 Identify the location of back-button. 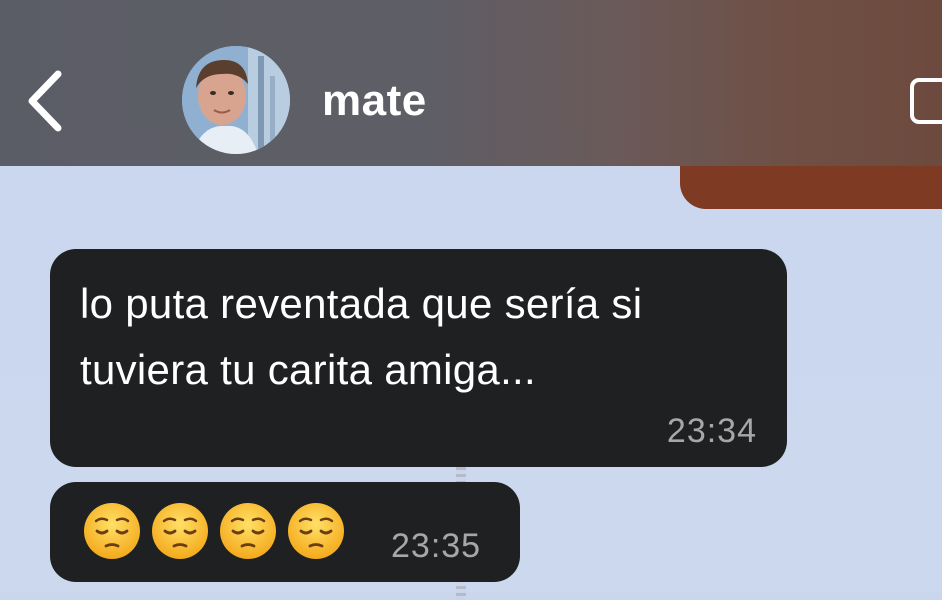
(47, 101).